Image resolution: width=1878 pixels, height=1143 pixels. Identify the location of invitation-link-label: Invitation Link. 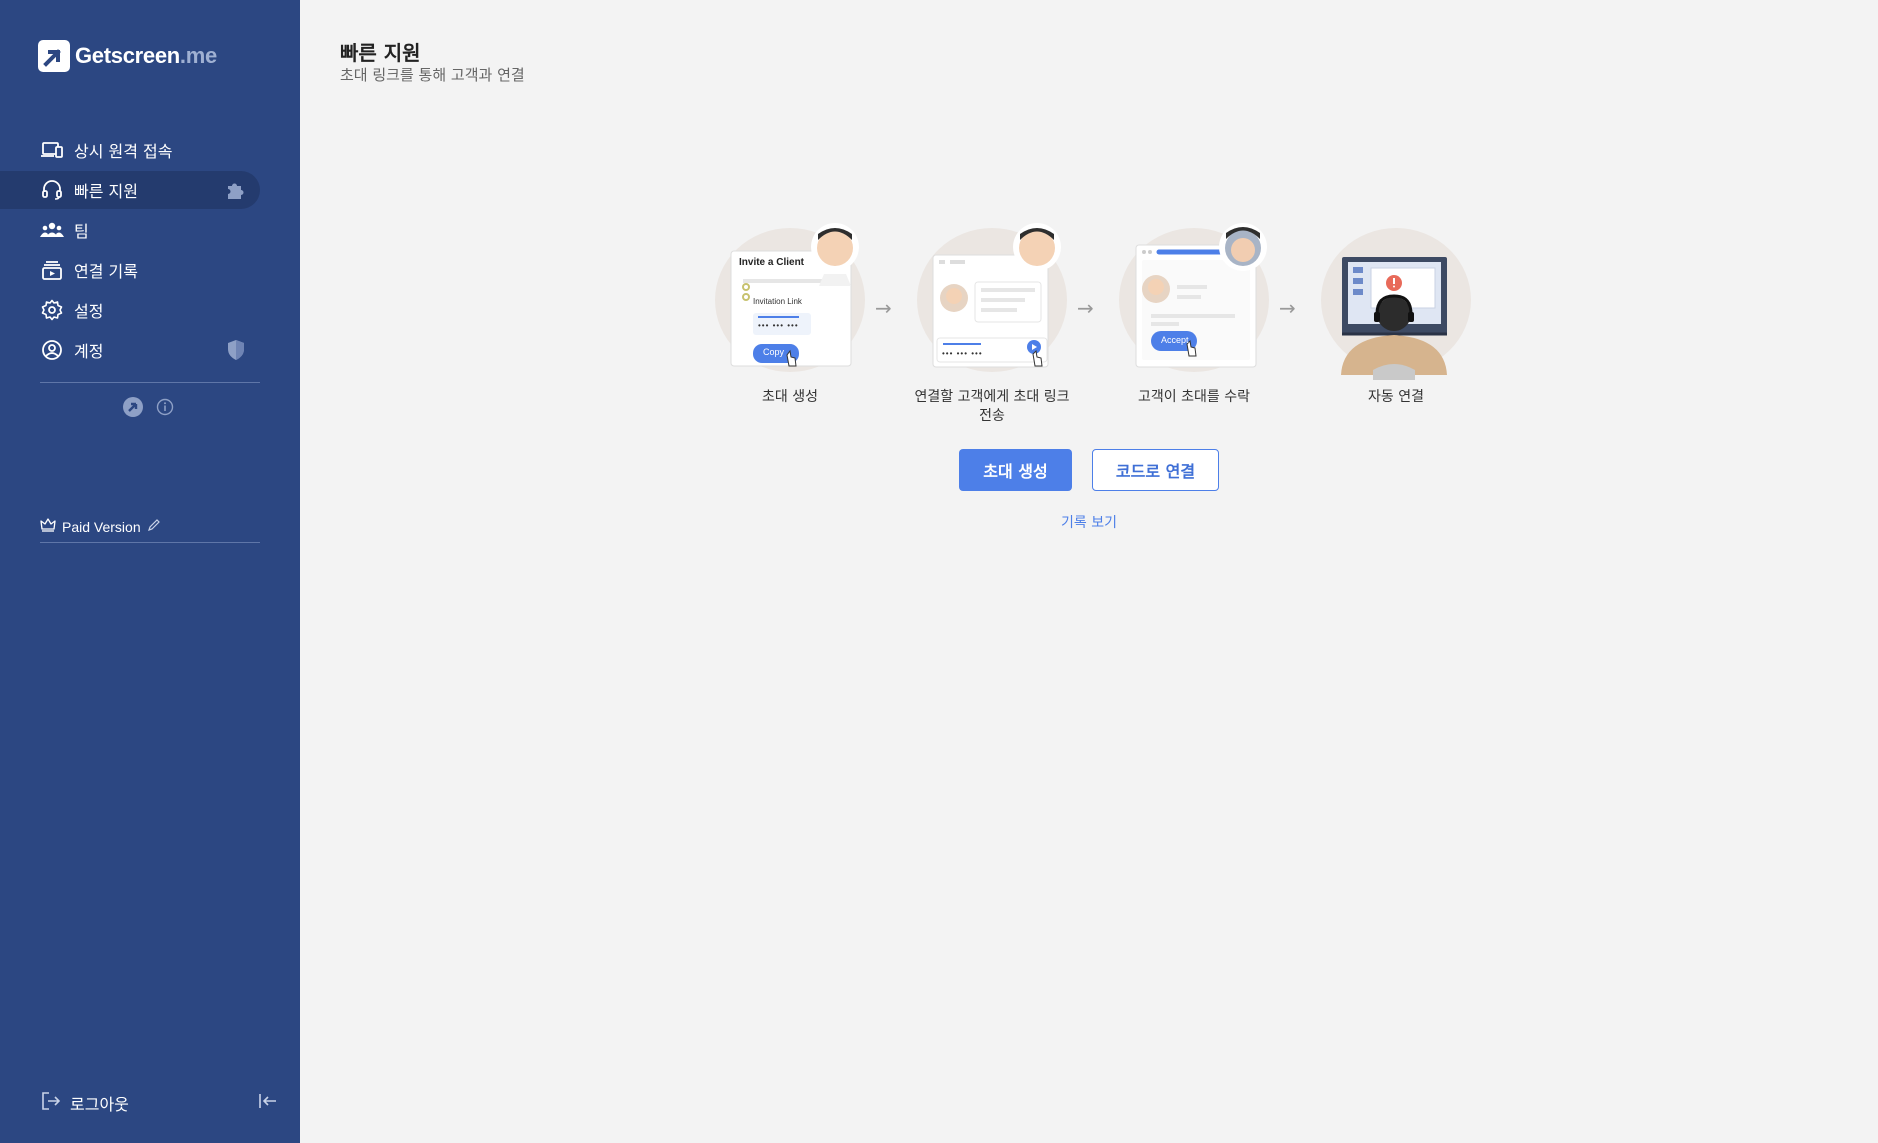
(777, 301).